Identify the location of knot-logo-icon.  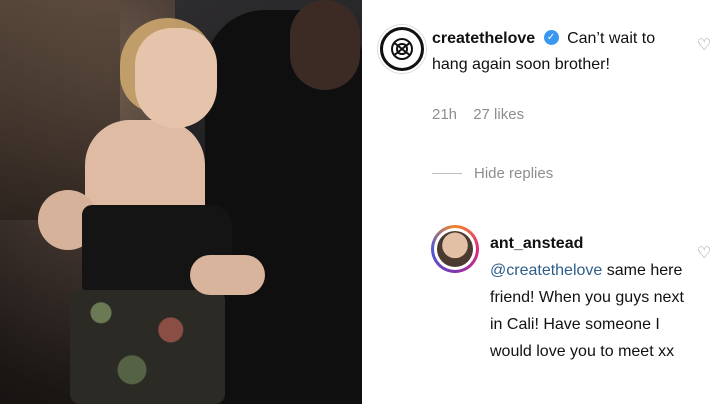
(402, 49).